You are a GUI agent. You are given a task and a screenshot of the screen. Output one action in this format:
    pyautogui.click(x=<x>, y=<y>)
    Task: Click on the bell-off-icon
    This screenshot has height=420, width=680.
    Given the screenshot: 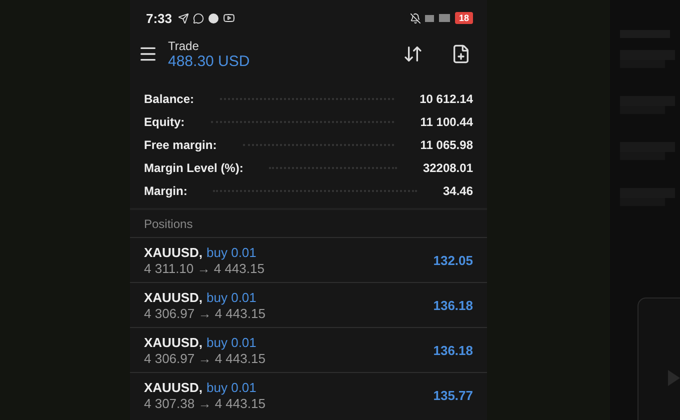 What is the action you would take?
    pyautogui.click(x=415, y=18)
    